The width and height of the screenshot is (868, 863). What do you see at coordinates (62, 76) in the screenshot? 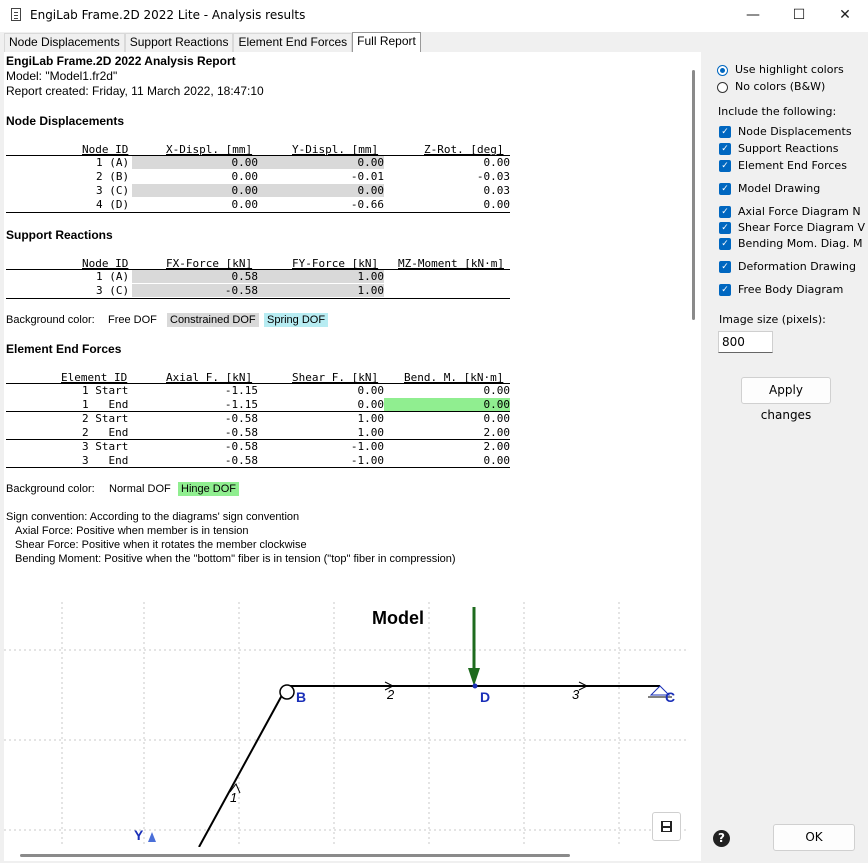
I see `report-model: Model: "Model1.fr2d"` at bounding box center [62, 76].